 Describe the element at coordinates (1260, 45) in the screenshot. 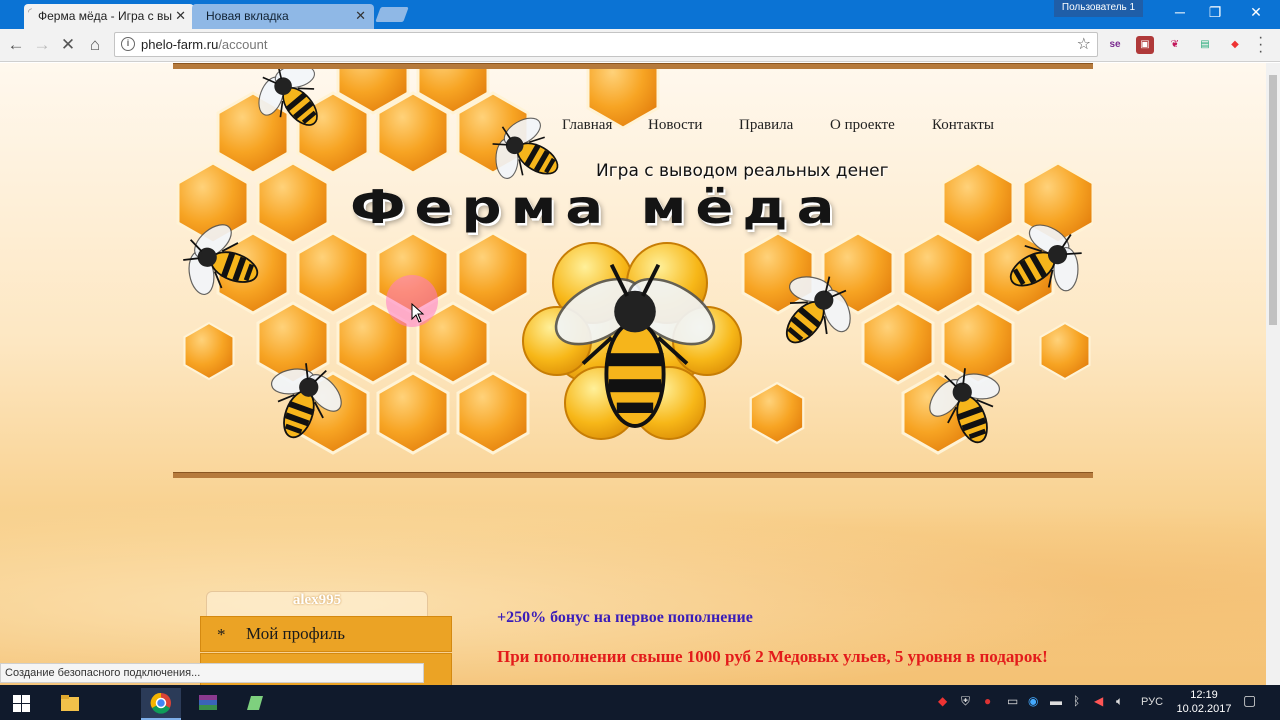

I see `browser-menu-icon: · · ·` at that location.